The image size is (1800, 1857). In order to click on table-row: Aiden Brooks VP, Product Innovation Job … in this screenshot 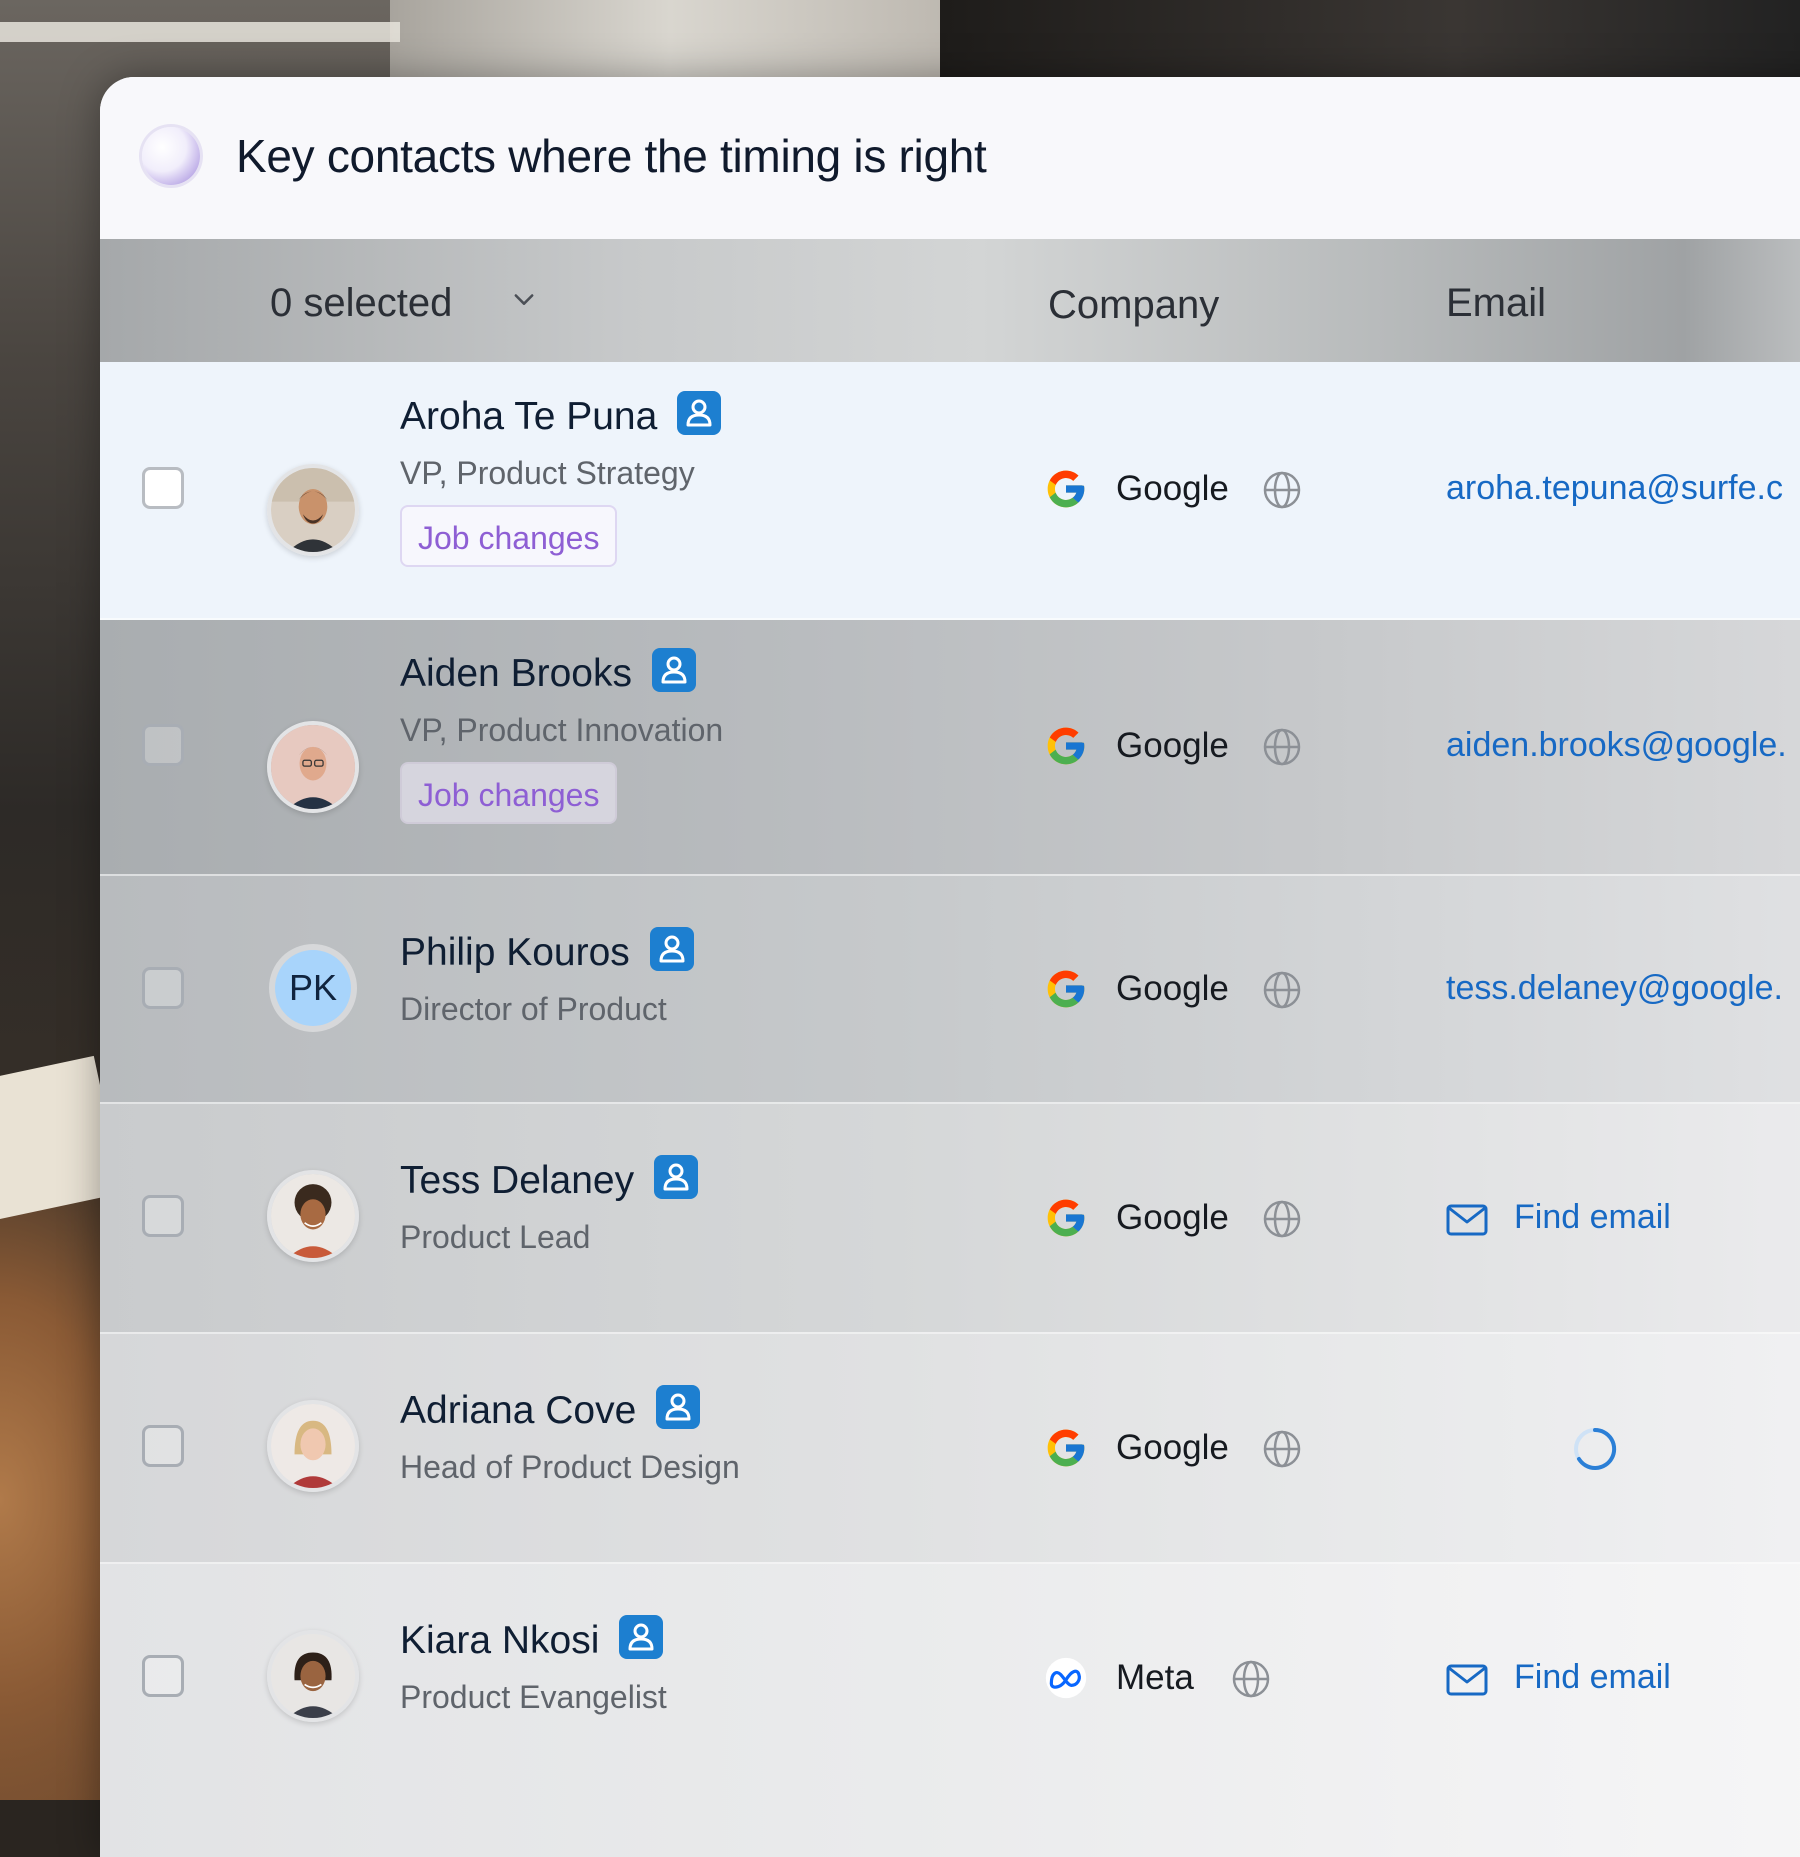, I will do `click(950, 748)`.